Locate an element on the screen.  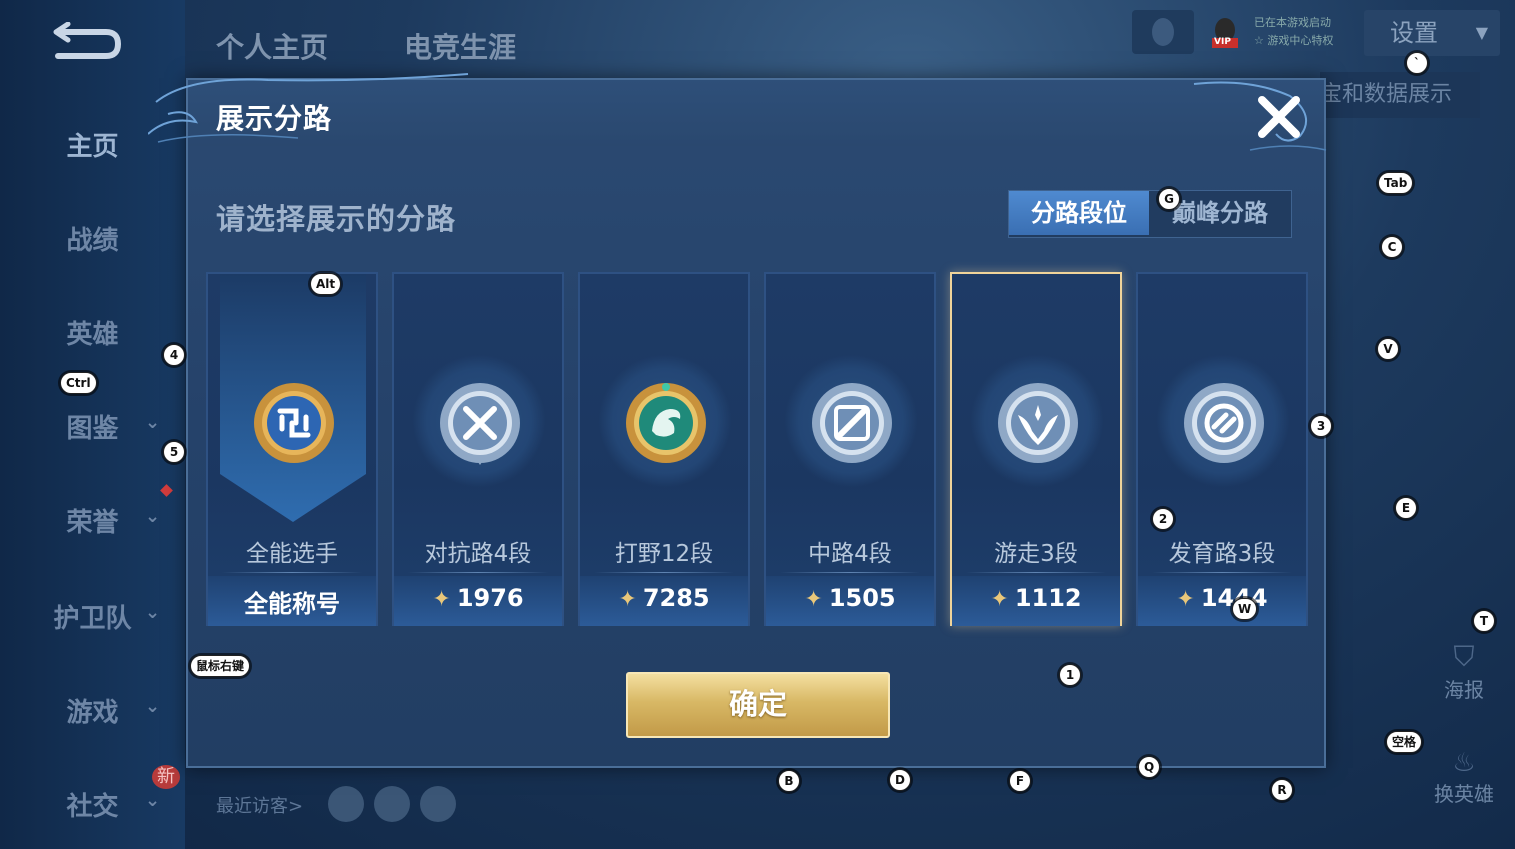
nav-item-social: 社交 ⌄ is located at coordinates (92, 804).